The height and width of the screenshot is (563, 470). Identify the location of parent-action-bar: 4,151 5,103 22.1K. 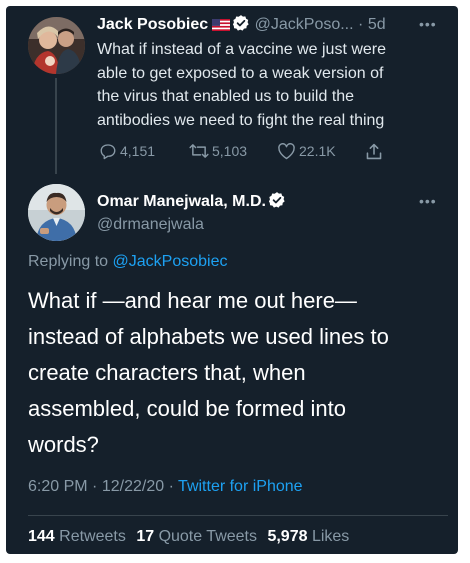
(247, 151).